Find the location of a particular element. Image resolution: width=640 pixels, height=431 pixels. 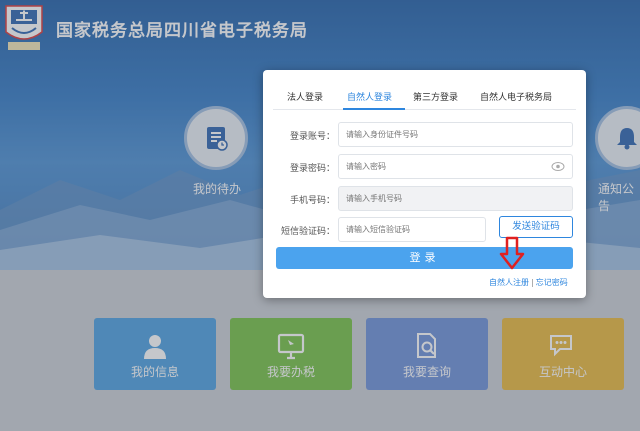

sms-code-label: 短信验证码： is located at coordinates (307, 232).